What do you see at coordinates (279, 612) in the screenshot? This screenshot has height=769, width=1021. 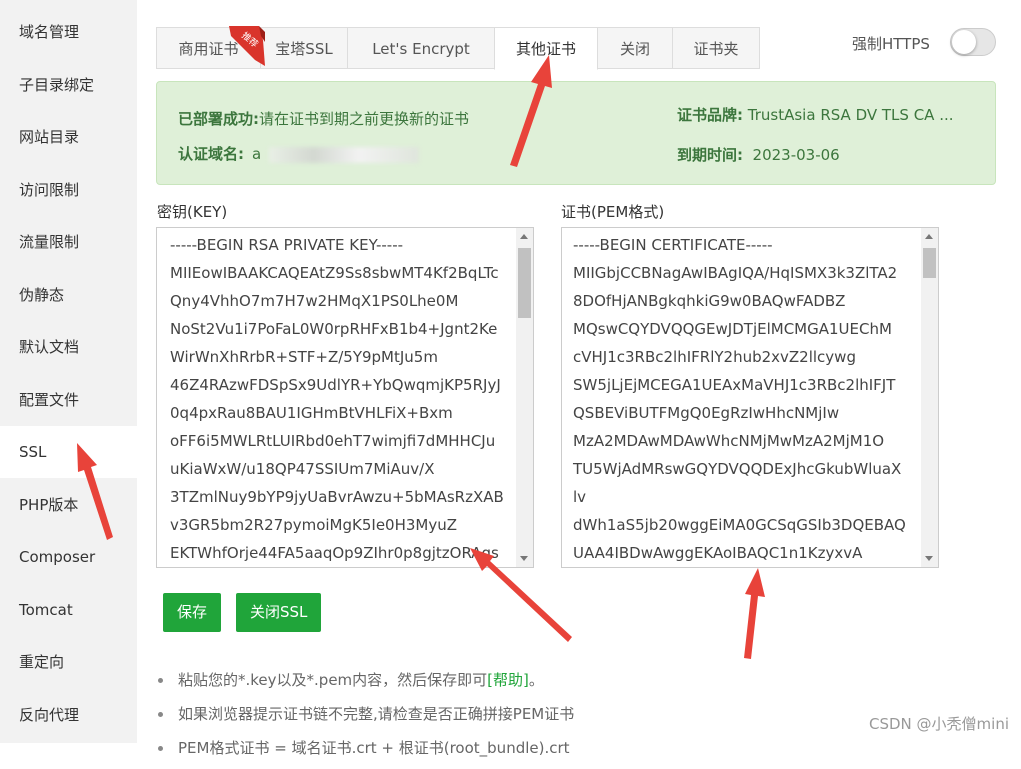 I see `close-ssl-button: 关闭SSL` at bounding box center [279, 612].